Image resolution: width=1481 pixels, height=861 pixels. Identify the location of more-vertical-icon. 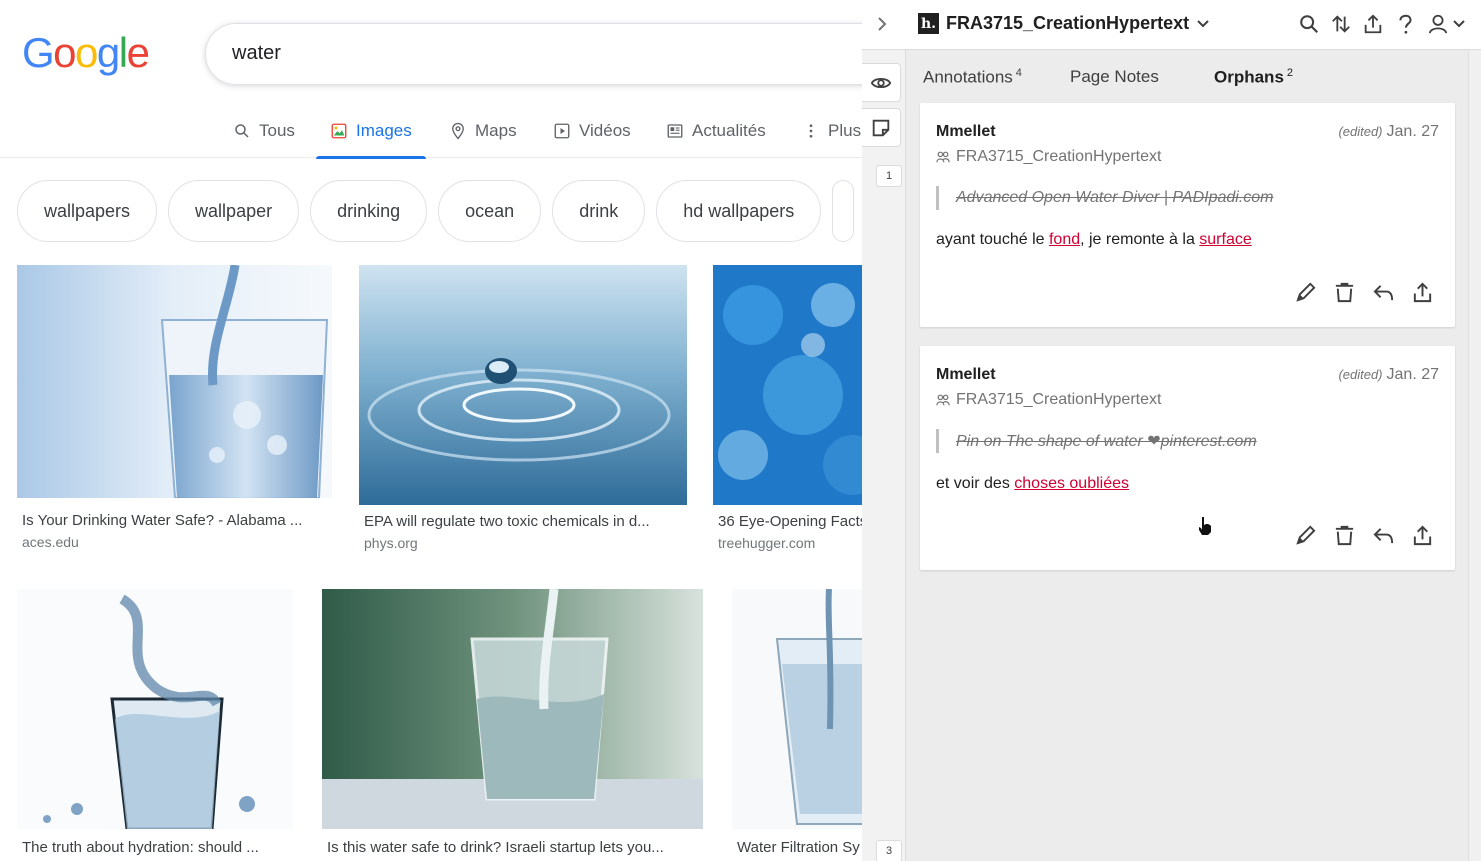
(811, 131).